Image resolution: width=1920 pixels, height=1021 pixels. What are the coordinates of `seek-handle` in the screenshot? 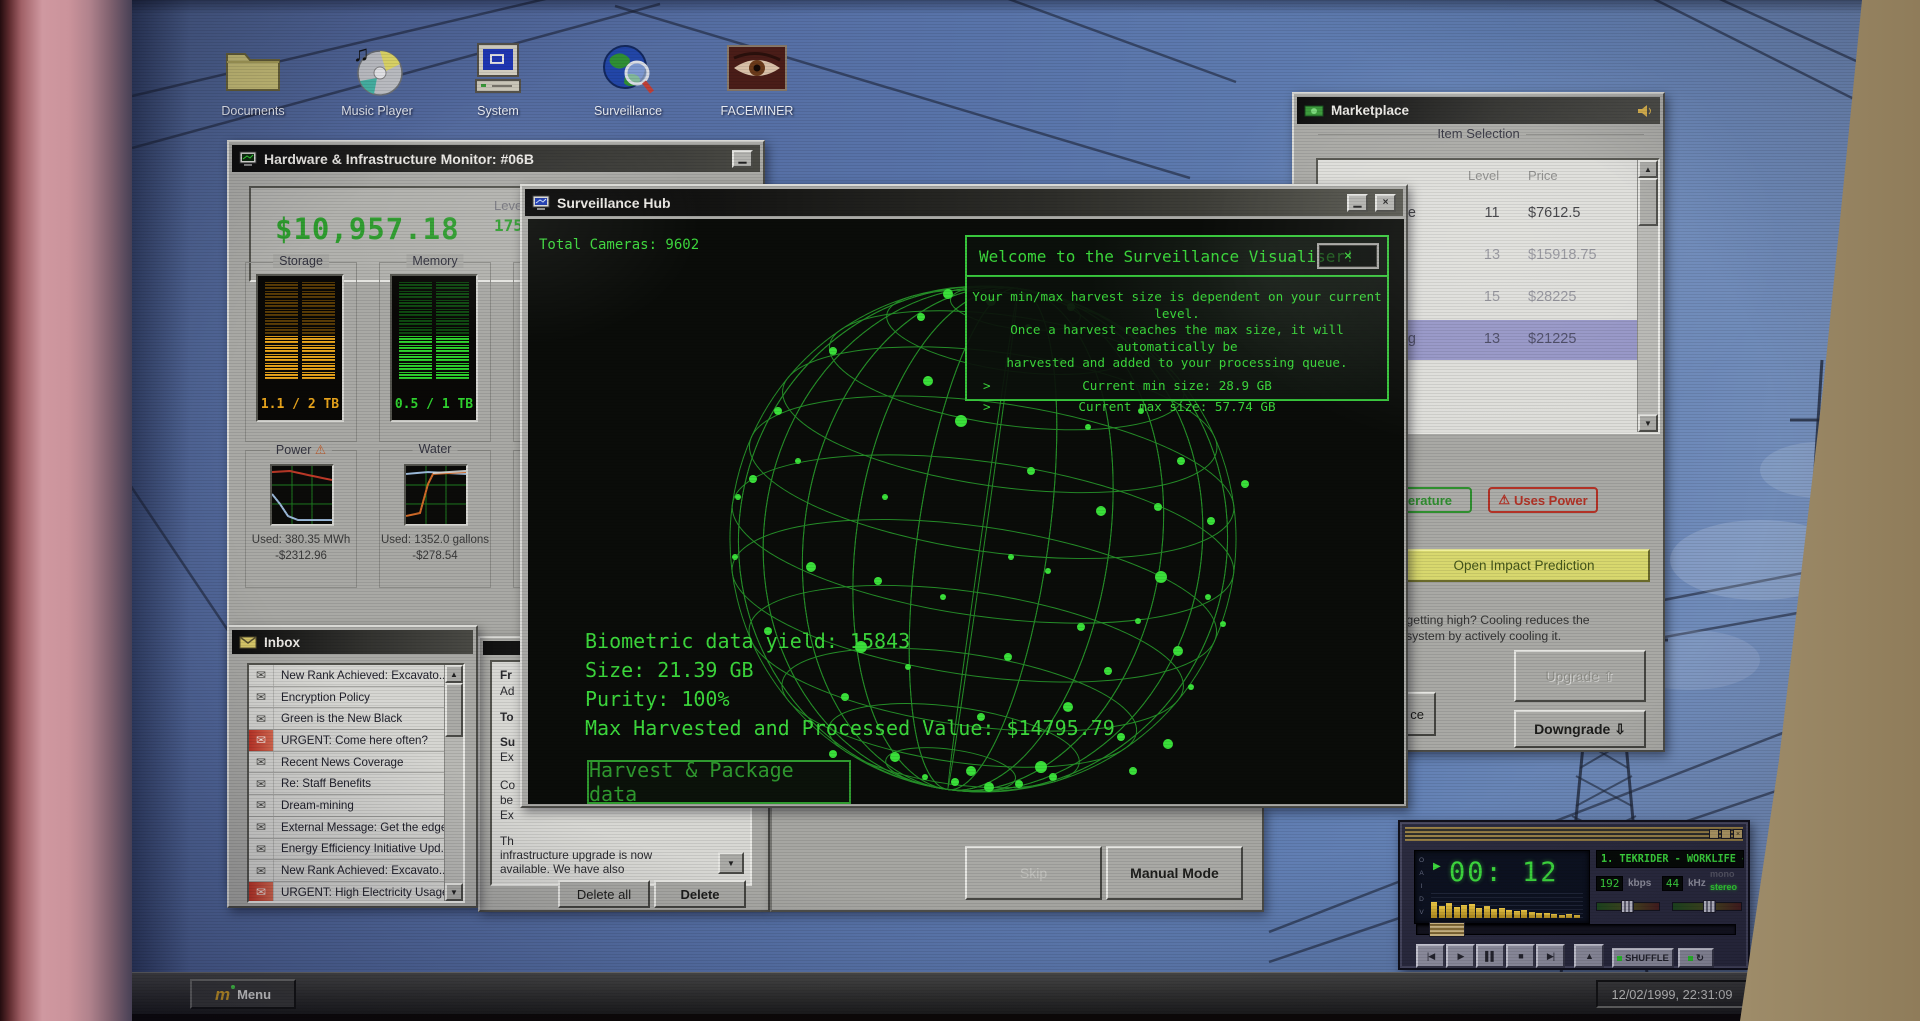 It's located at (1447, 929).